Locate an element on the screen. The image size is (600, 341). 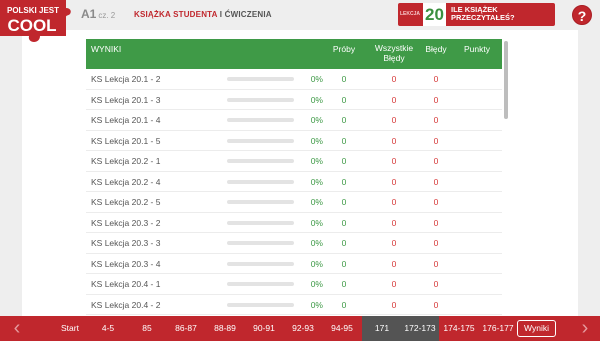
header-wszystkie-bledy: Wszystkie Błędy is located at coordinates (394, 53).